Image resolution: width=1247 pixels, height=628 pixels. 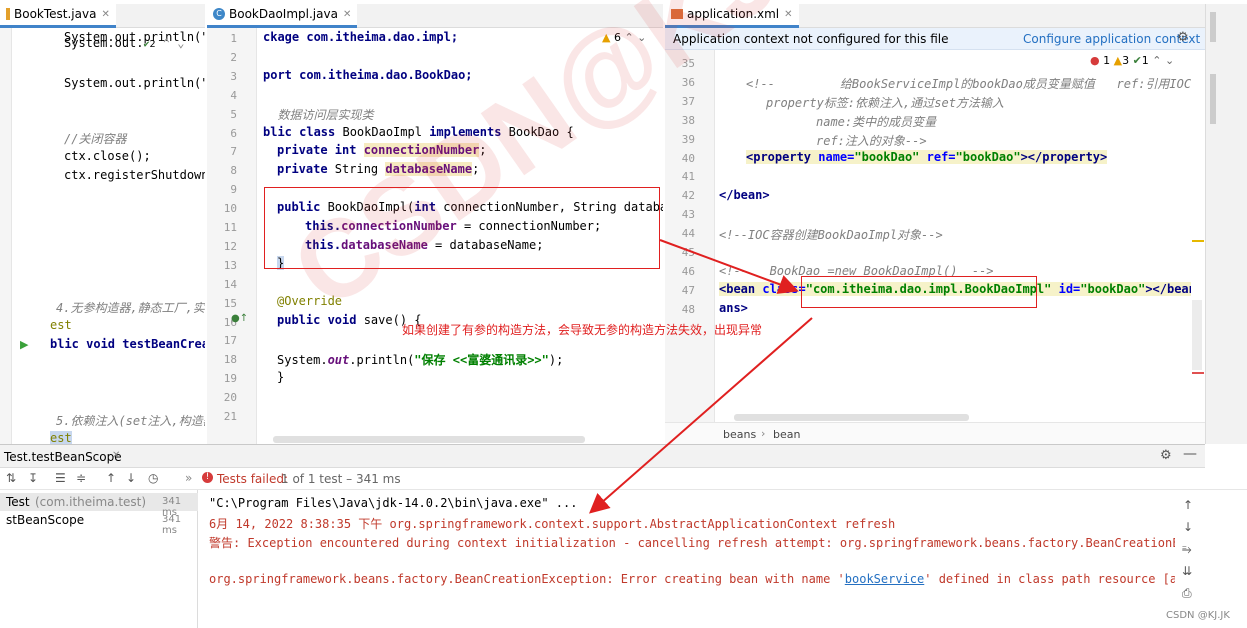 What do you see at coordinates (1190, 454) in the screenshot?
I see `minimize-icon: —` at bounding box center [1190, 454].